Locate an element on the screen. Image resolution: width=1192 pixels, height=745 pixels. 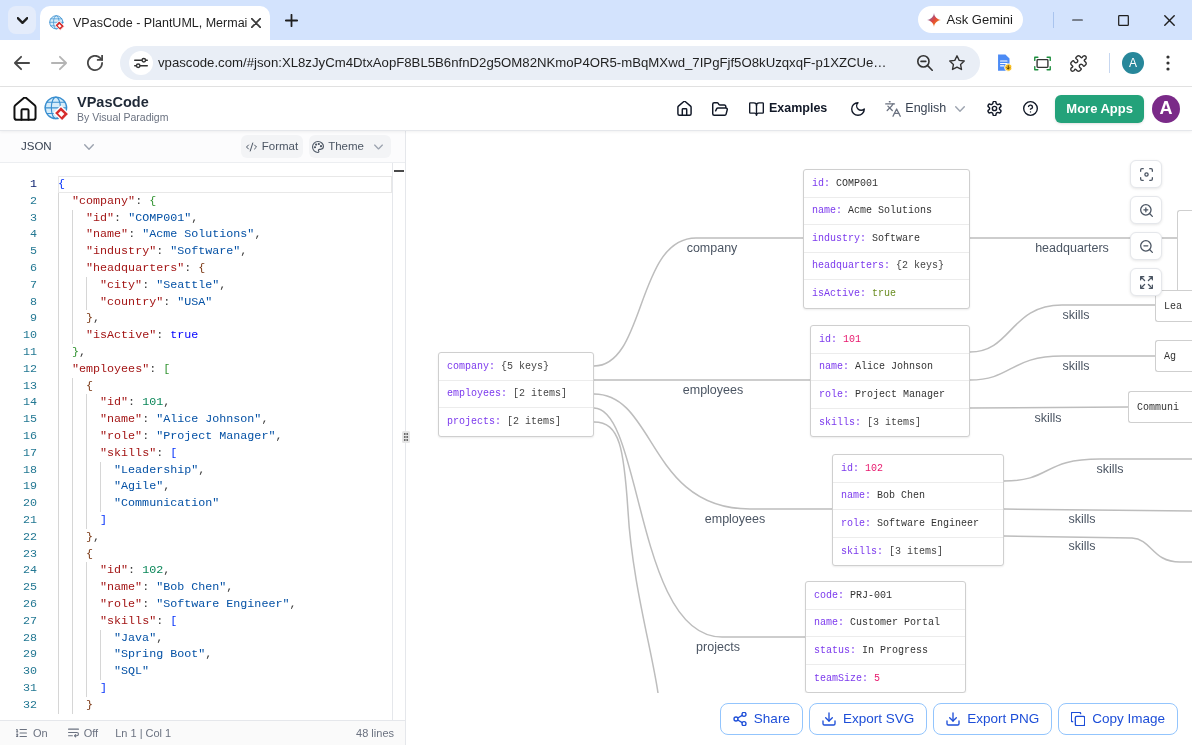
edge-label: skills is located at coordinates (1076, 366).